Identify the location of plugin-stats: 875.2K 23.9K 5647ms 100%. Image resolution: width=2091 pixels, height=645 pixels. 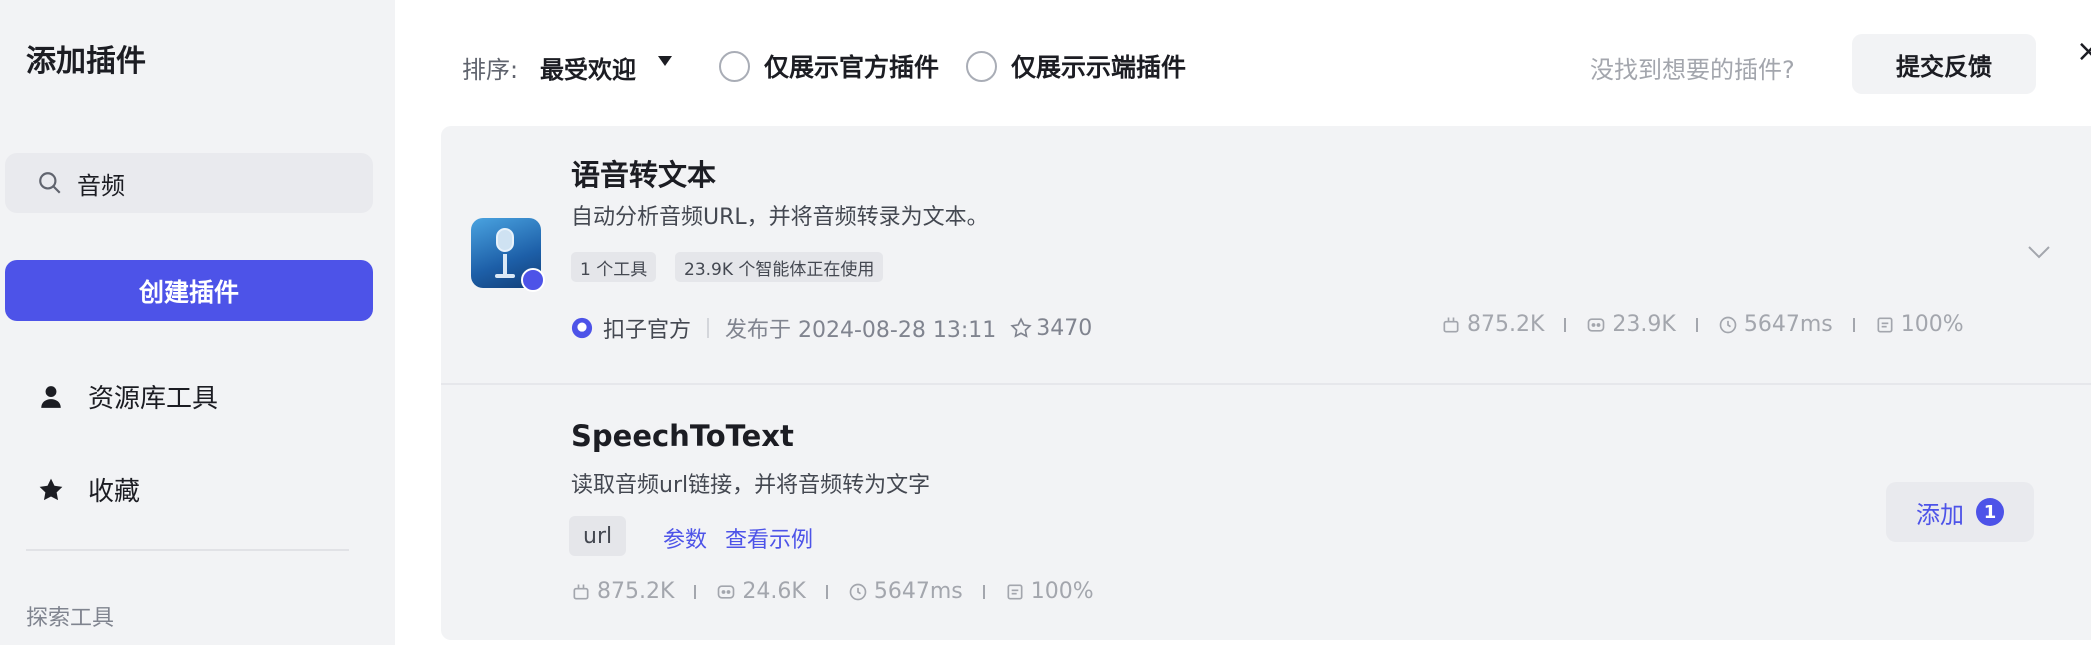
(1702, 324).